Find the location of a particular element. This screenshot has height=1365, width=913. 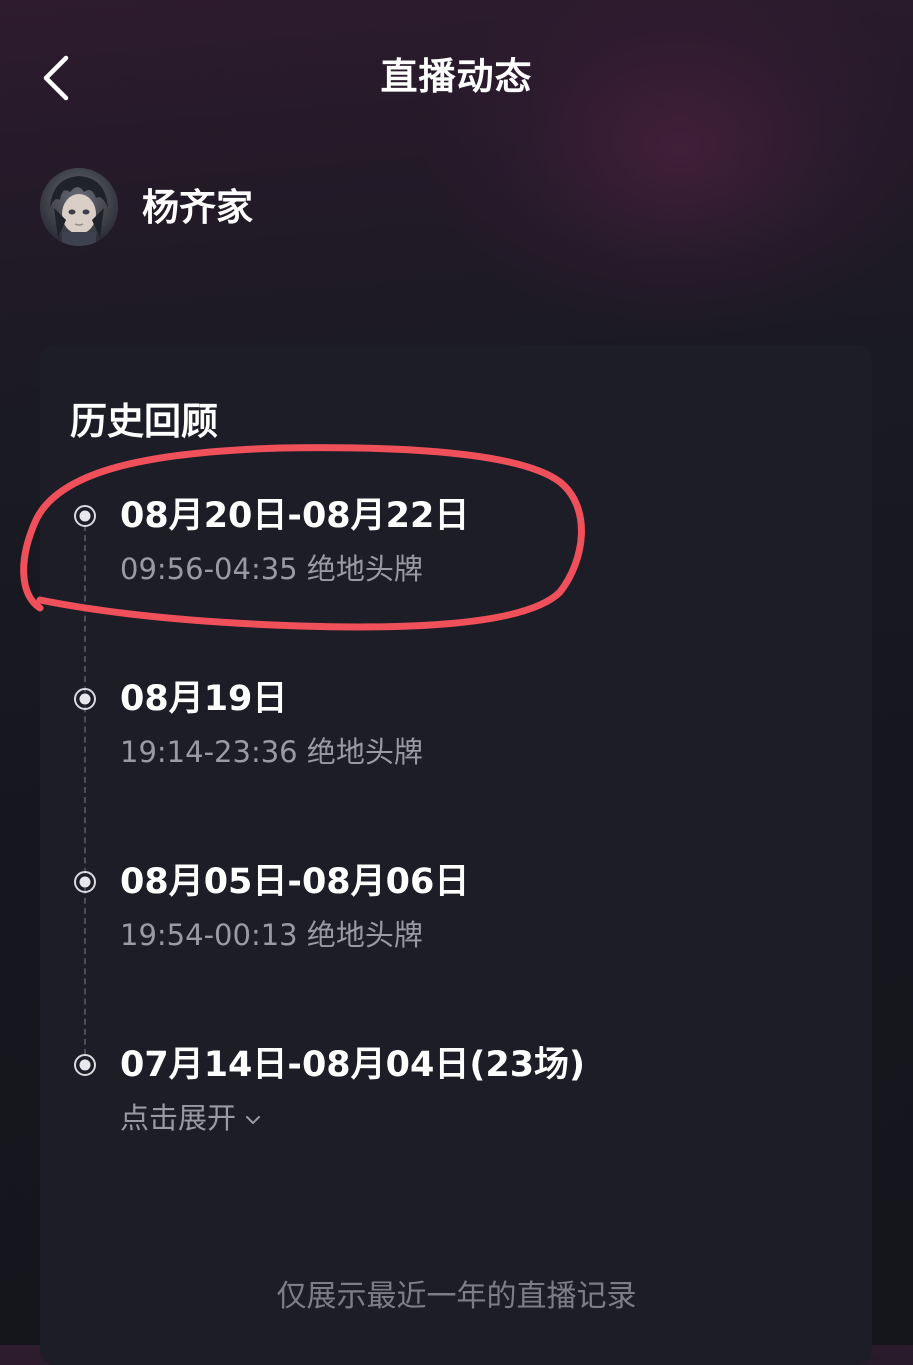

avatar is located at coordinates (79, 207).